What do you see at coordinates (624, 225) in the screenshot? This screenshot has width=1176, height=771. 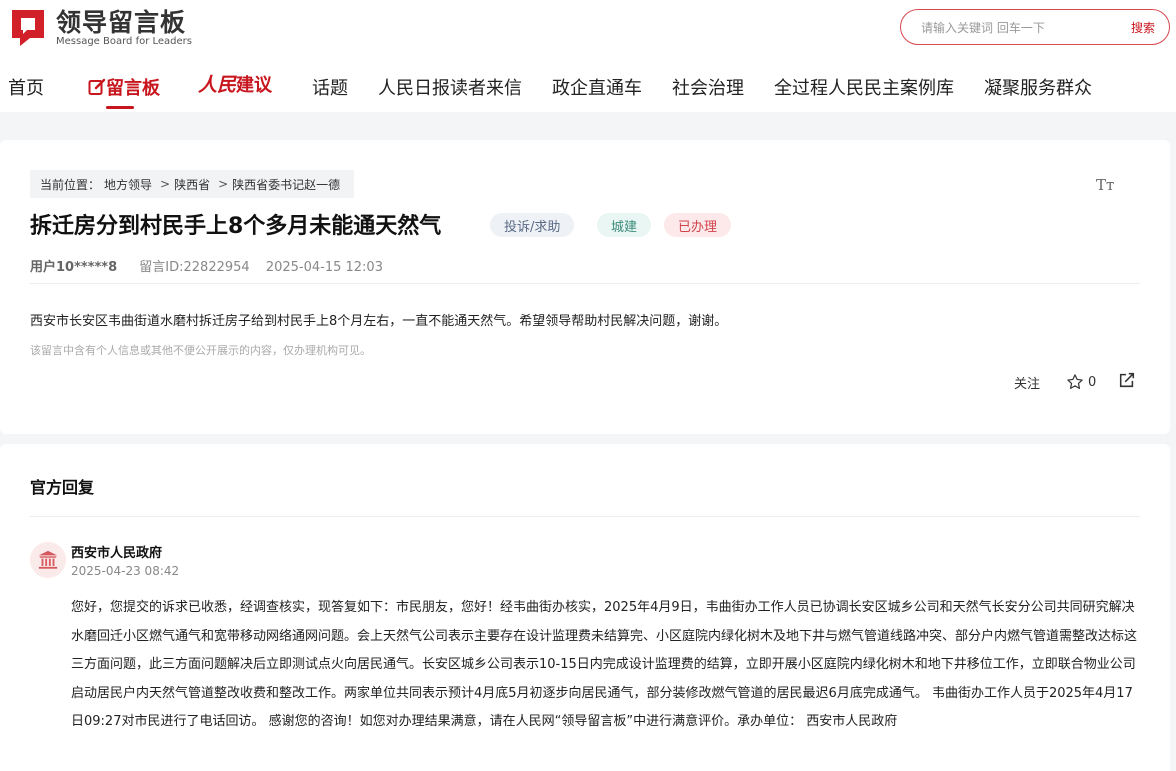 I see `tag-category: 城建` at bounding box center [624, 225].